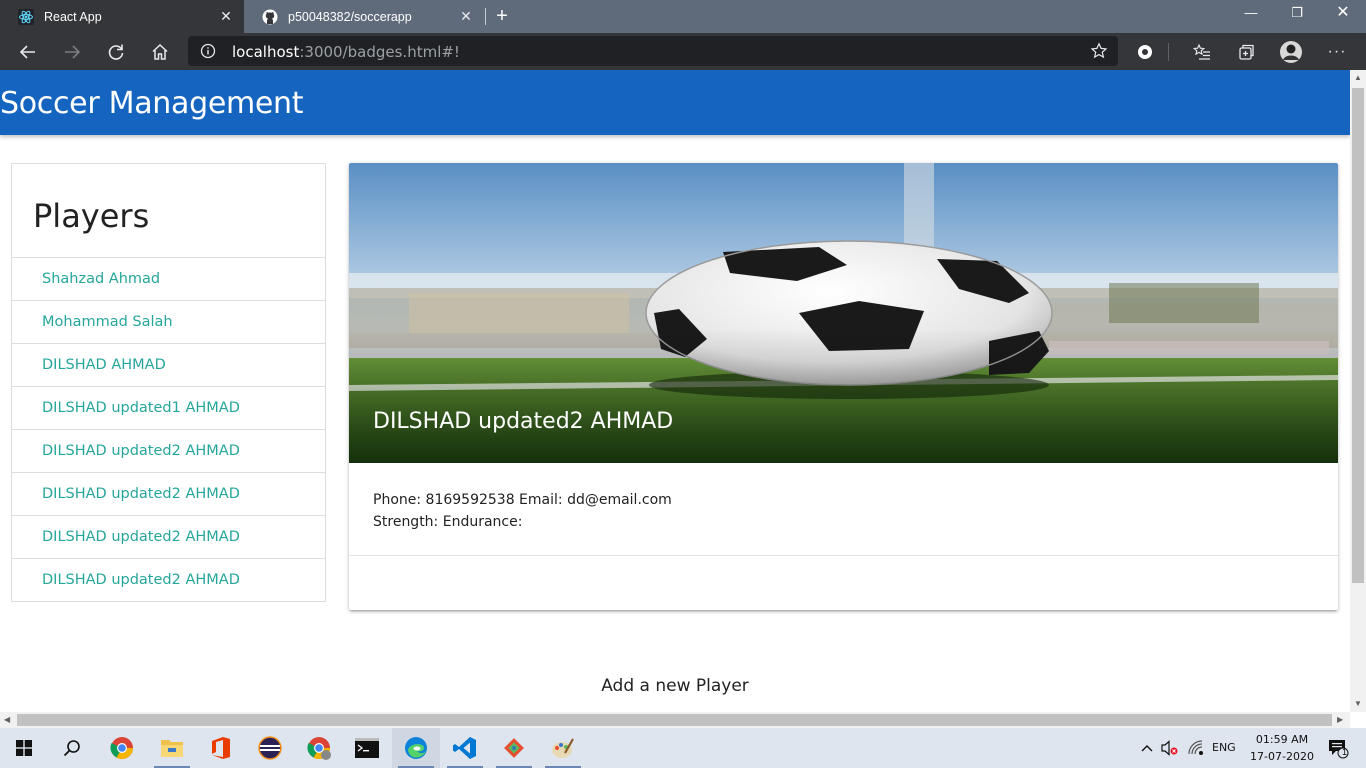 The image size is (1366, 768). Describe the element at coordinates (1170, 748) in the screenshot. I see `volume-muted-icon` at that location.